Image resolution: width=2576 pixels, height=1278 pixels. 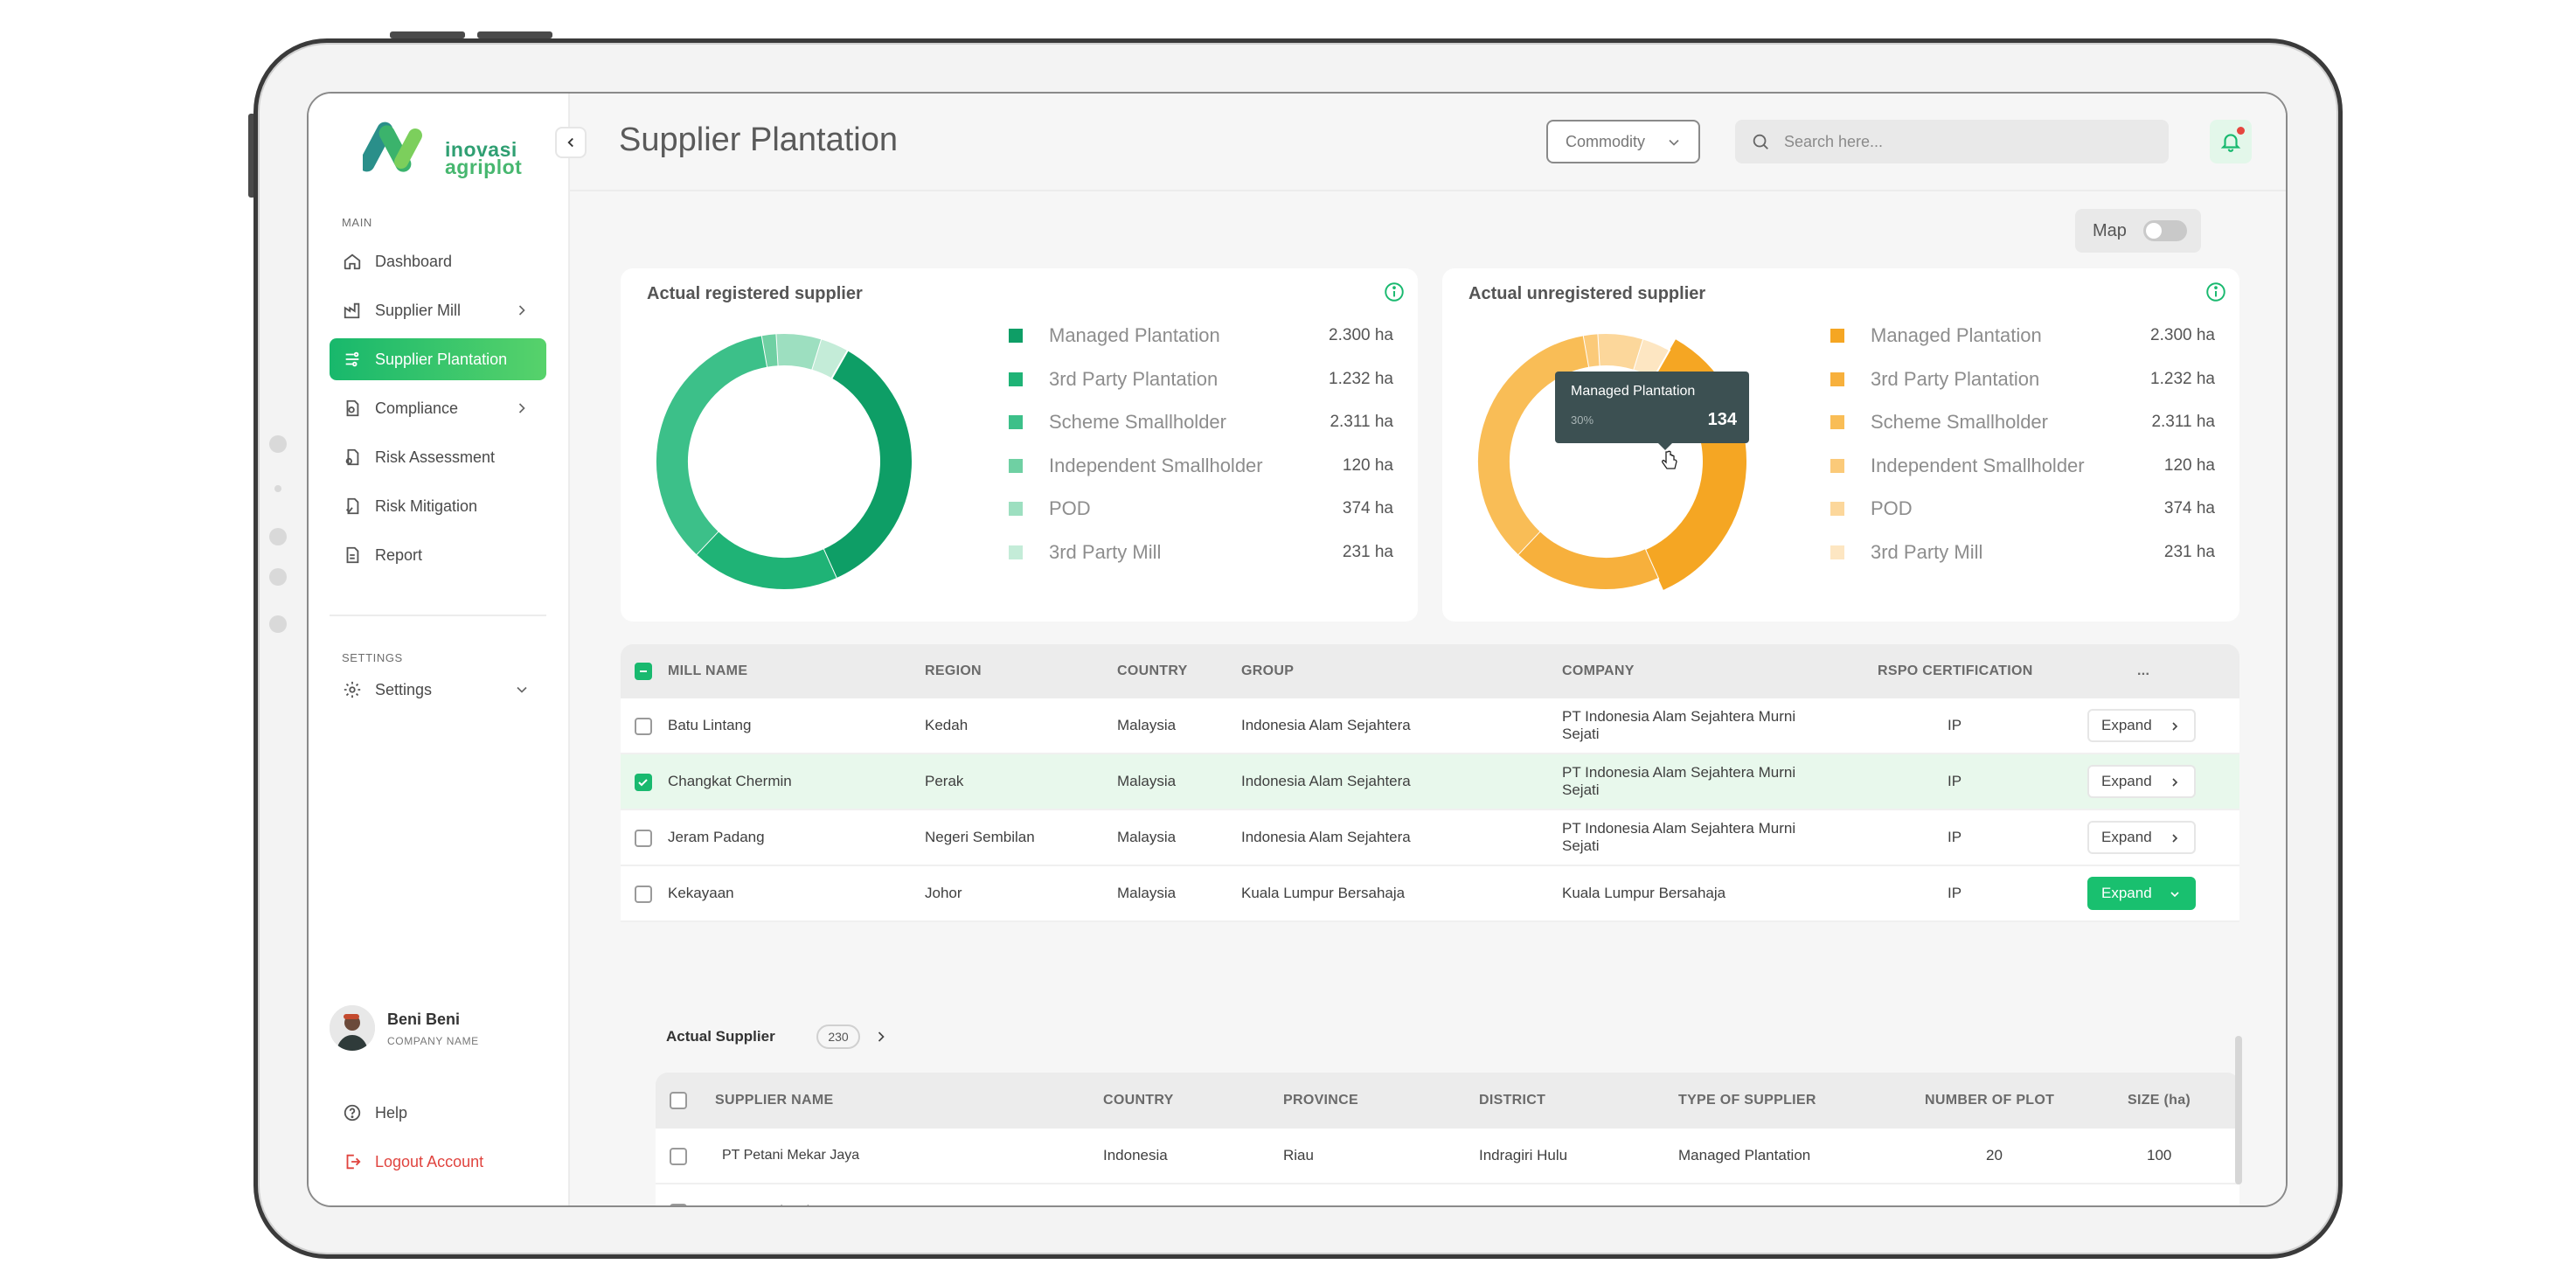 What do you see at coordinates (1623, 141) in the screenshot?
I see `commodity-dropdown: Commodity` at bounding box center [1623, 141].